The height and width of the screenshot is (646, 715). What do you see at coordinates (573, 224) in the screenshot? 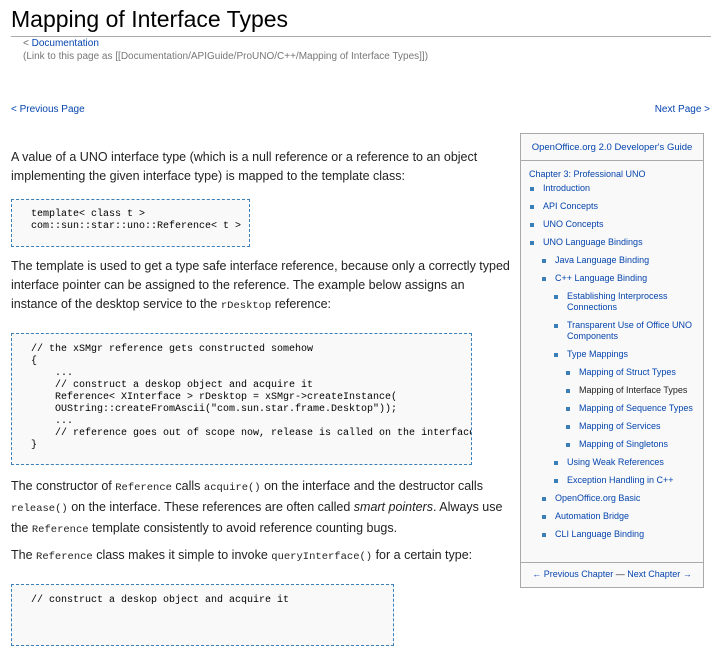
I see `sidebar-toc-item-label: UNO Concepts` at bounding box center [573, 224].